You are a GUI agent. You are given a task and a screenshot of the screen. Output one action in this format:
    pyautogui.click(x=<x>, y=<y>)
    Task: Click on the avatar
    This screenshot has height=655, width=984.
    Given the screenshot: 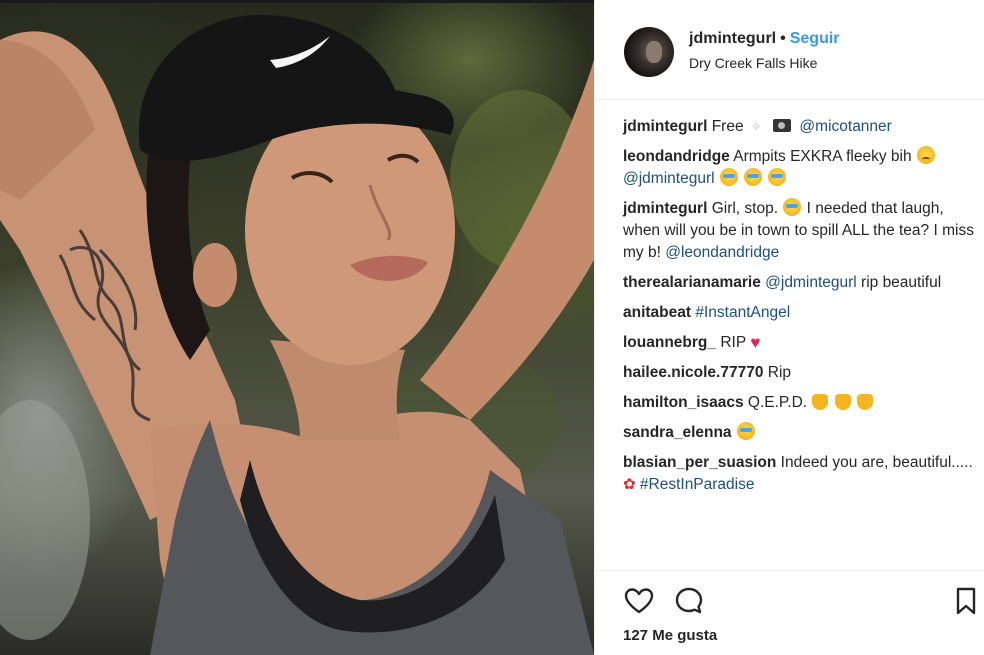 What is the action you would take?
    pyautogui.click(x=649, y=52)
    